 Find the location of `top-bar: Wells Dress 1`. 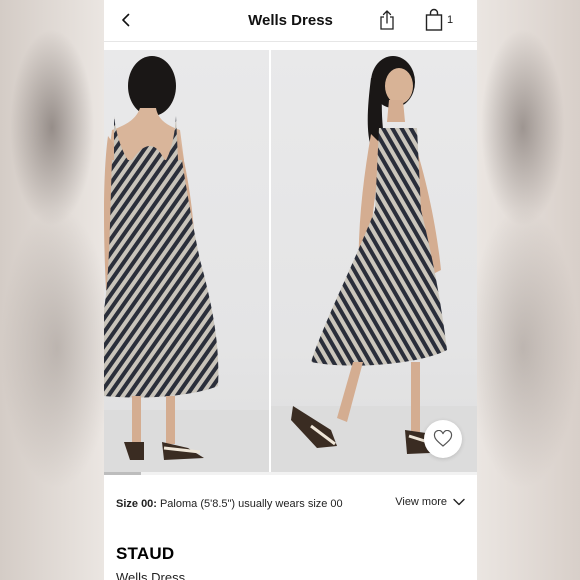

top-bar: Wells Dress 1 is located at coordinates (290, 21).